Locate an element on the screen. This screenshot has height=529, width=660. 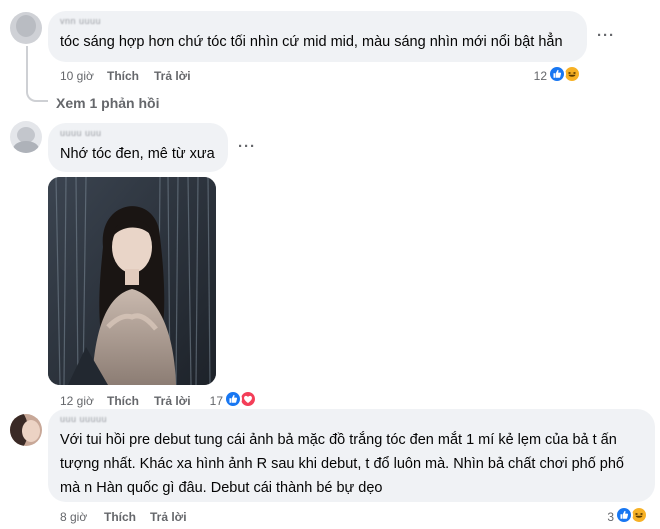
comment-bubble: uuuu uuu Nhớ tóc đen, mê từ xưa is located at coordinates (138, 147).